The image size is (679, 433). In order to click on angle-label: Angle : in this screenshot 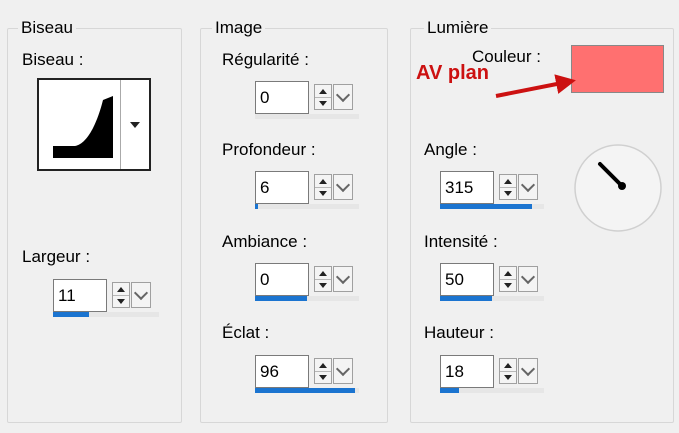, I will do `click(450, 149)`.